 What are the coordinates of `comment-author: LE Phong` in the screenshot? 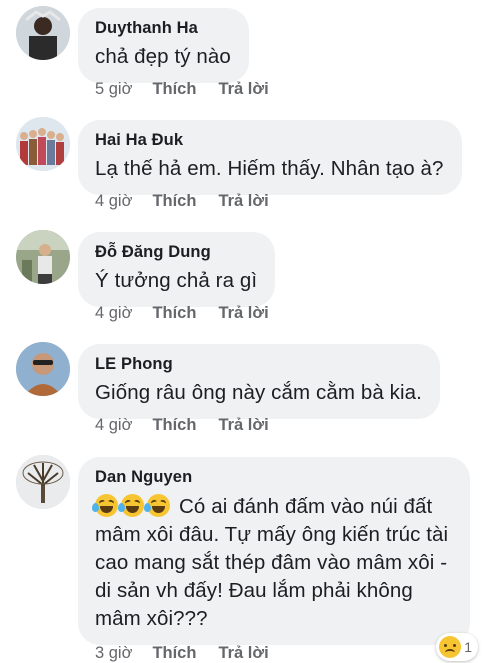 It's located at (258, 364).